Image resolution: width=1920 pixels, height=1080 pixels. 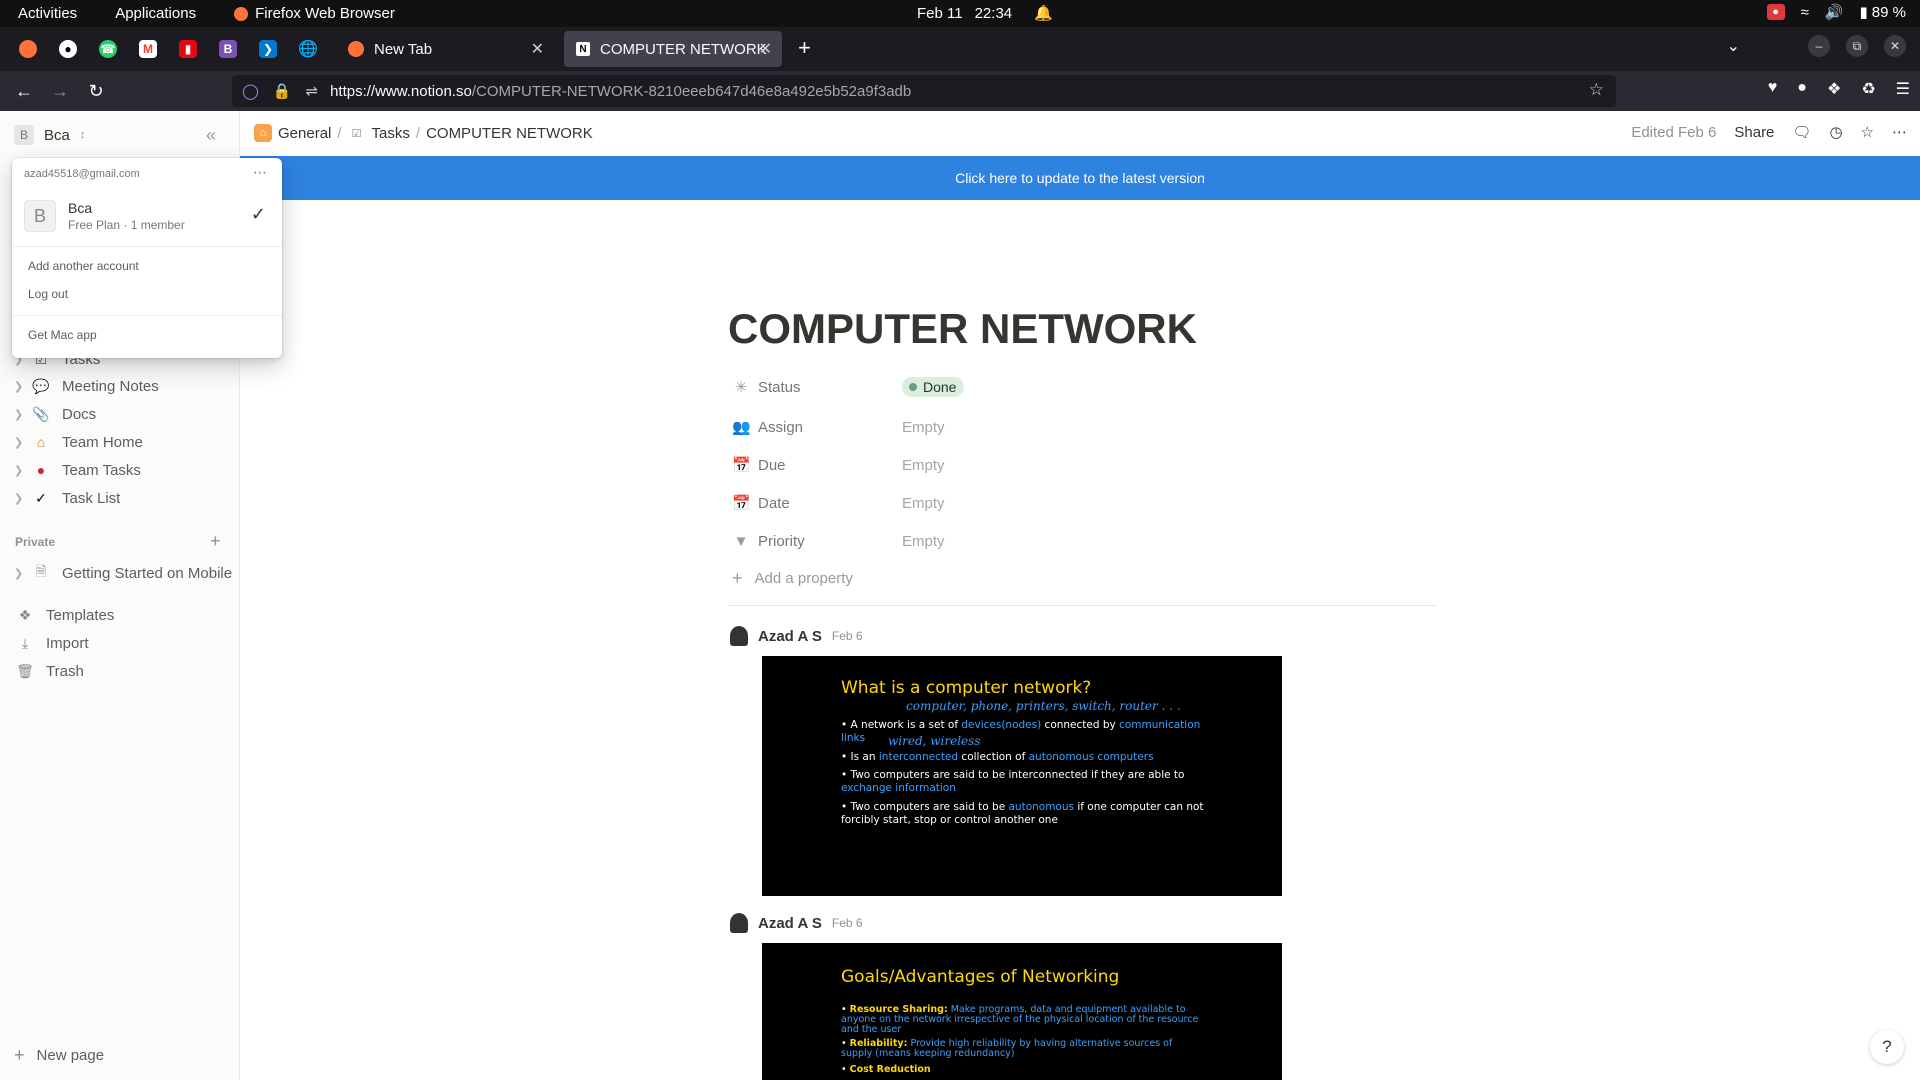 I want to click on permissions-icon: ⇌, so click(x=311, y=91).